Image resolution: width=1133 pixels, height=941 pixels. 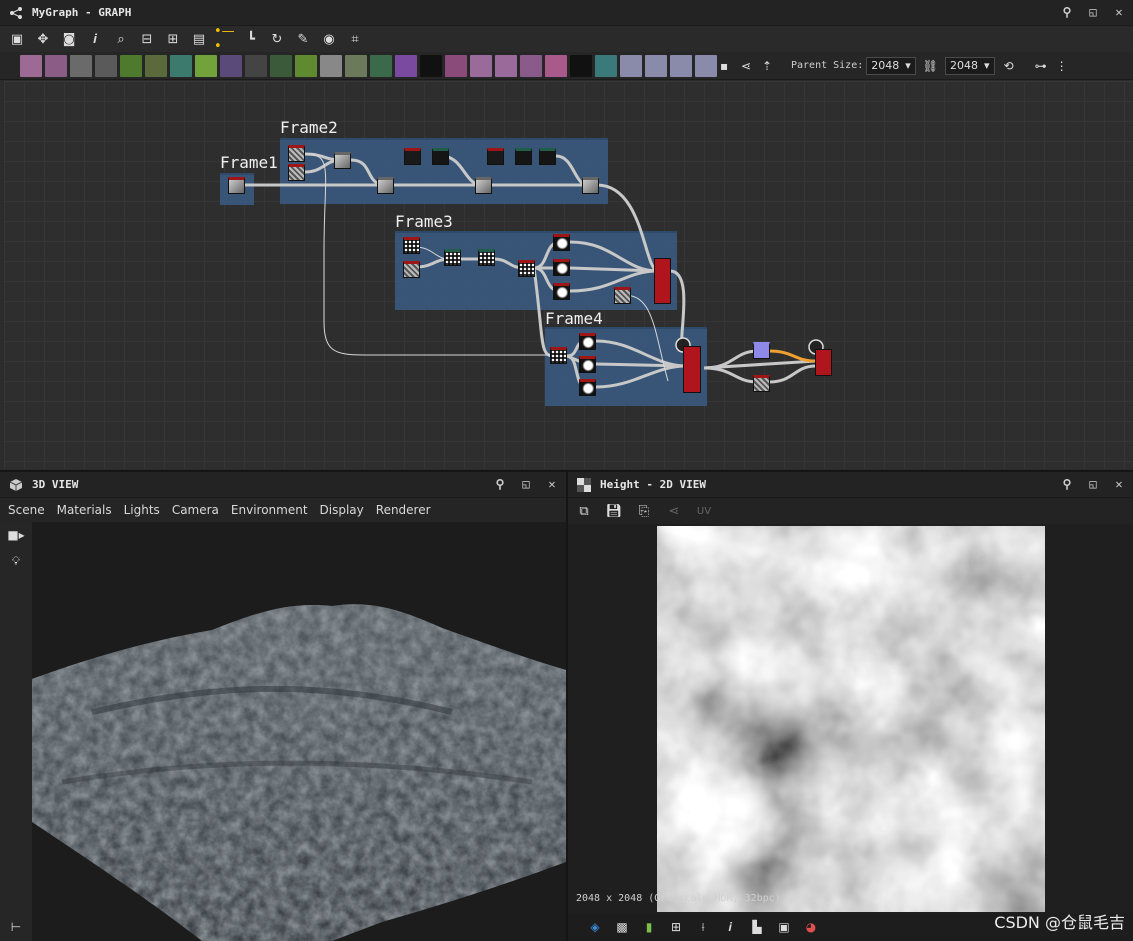 I want to click on node-align-vertical-icon: ⋮, so click(x=1062, y=66).